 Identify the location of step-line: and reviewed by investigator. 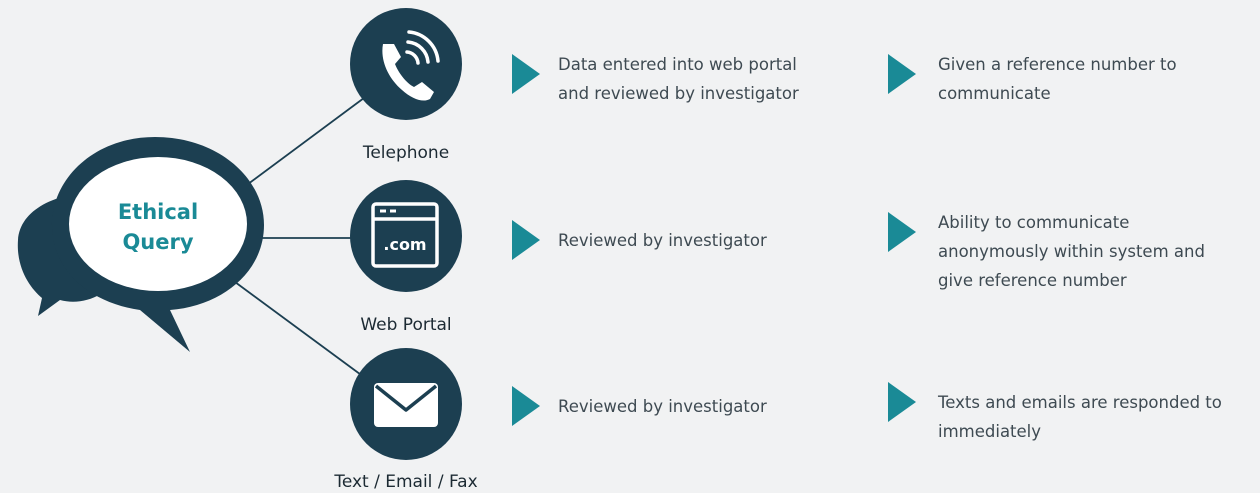
(678, 93).